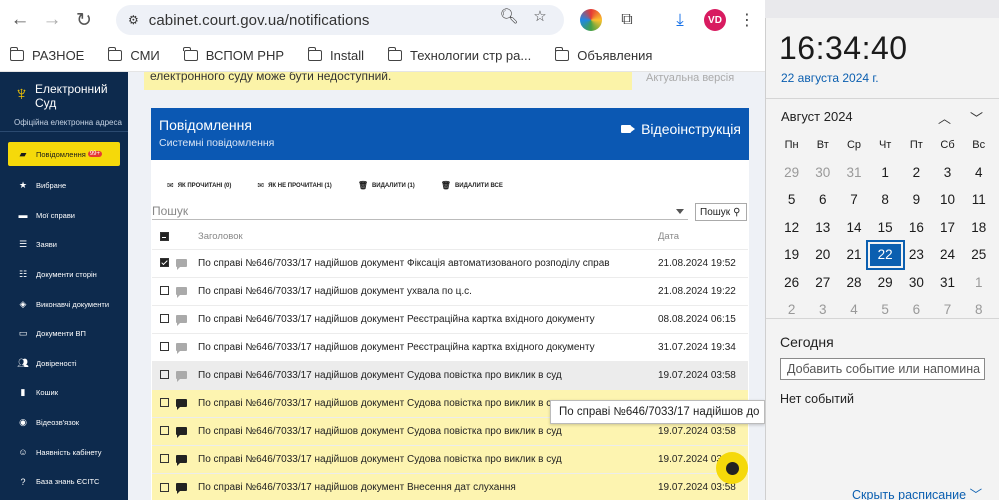 Image resolution: width=999 pixels, height=500 pixels. What do you see at coordinates (947, 199) in the screenshot?
I see `calendar-day: 10` at bounding box center [947, 199].